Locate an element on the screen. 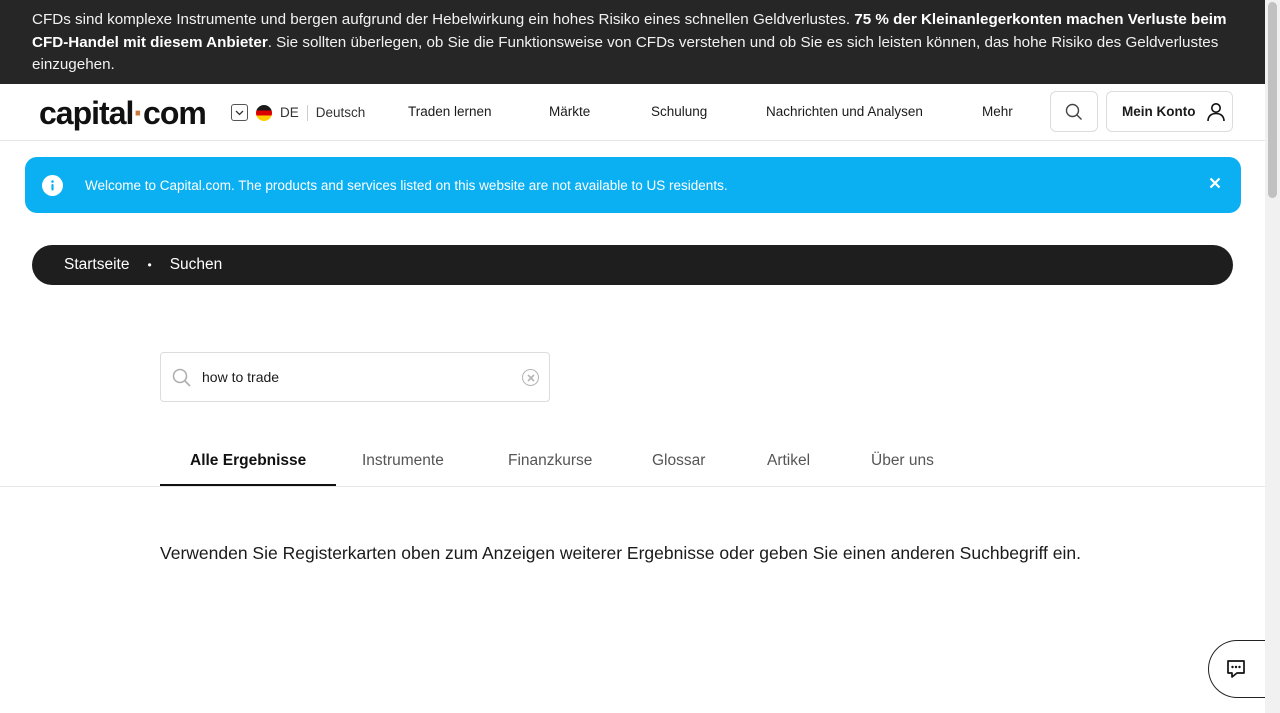 Image resolution: width=1280 pixels, height=713 pixels. nav-maerkte: Märkte is located at coordinates (569, 111).